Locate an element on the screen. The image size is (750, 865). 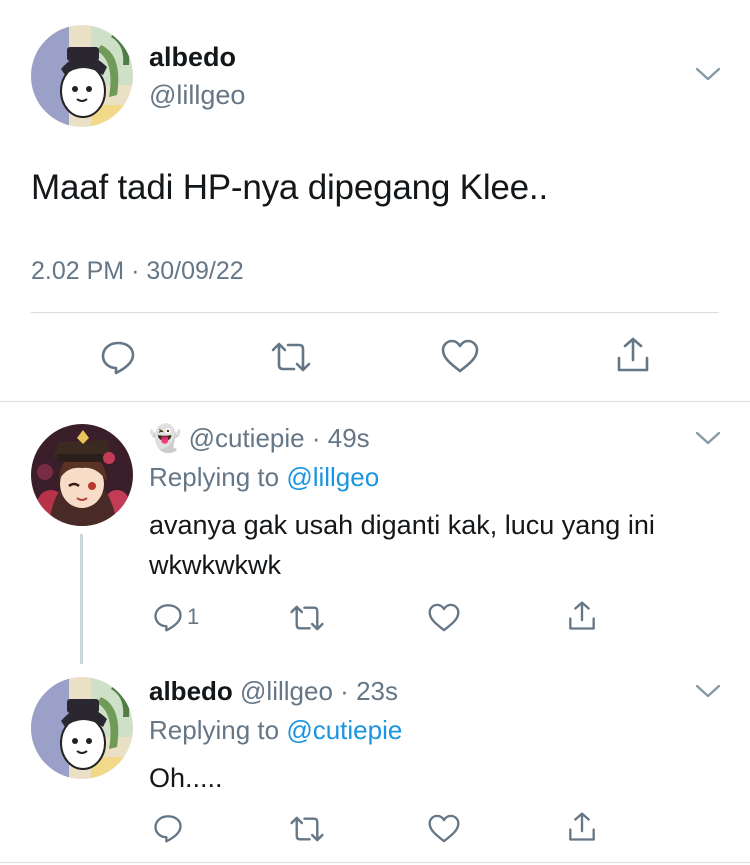
divider is located at coordinates (375, 312).